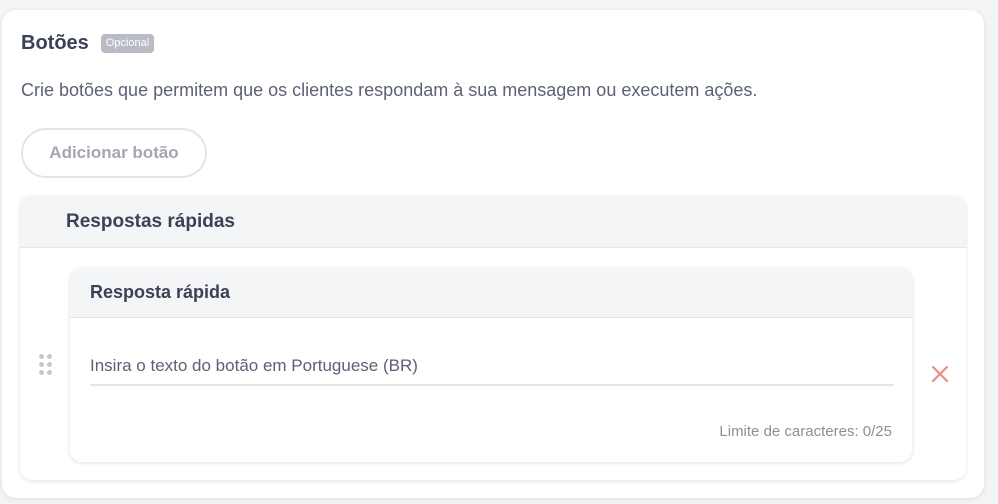 The height and width of the screenshot is (504, 998). What do you see at coordinates (491, 293) in the screenshot?
I see `quick-reply-title: Resposta rápida` at bounding box center [491, 293].